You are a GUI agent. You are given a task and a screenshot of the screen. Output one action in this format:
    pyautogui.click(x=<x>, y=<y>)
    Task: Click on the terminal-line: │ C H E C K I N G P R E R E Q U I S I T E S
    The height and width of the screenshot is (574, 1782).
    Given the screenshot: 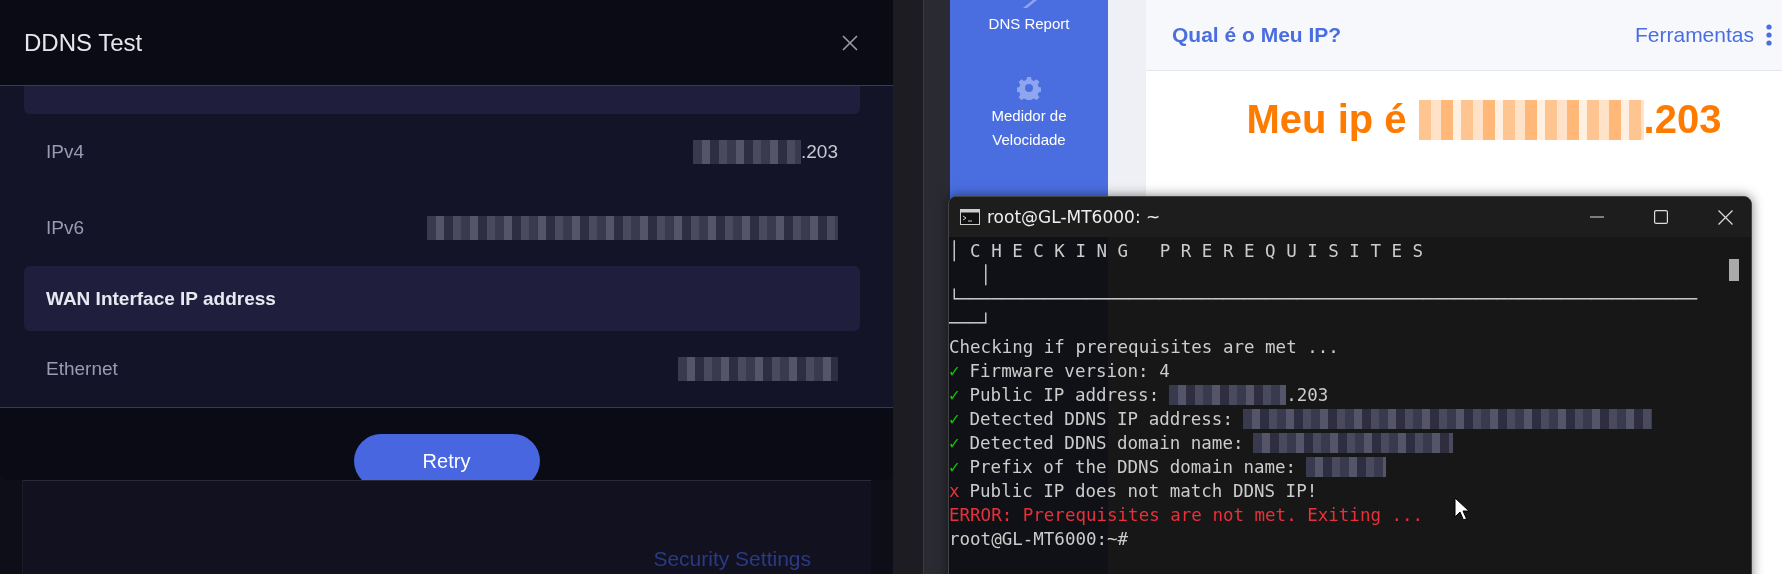 What is the action you would take?
    pyautogui.click(x=1186, y=251)
    